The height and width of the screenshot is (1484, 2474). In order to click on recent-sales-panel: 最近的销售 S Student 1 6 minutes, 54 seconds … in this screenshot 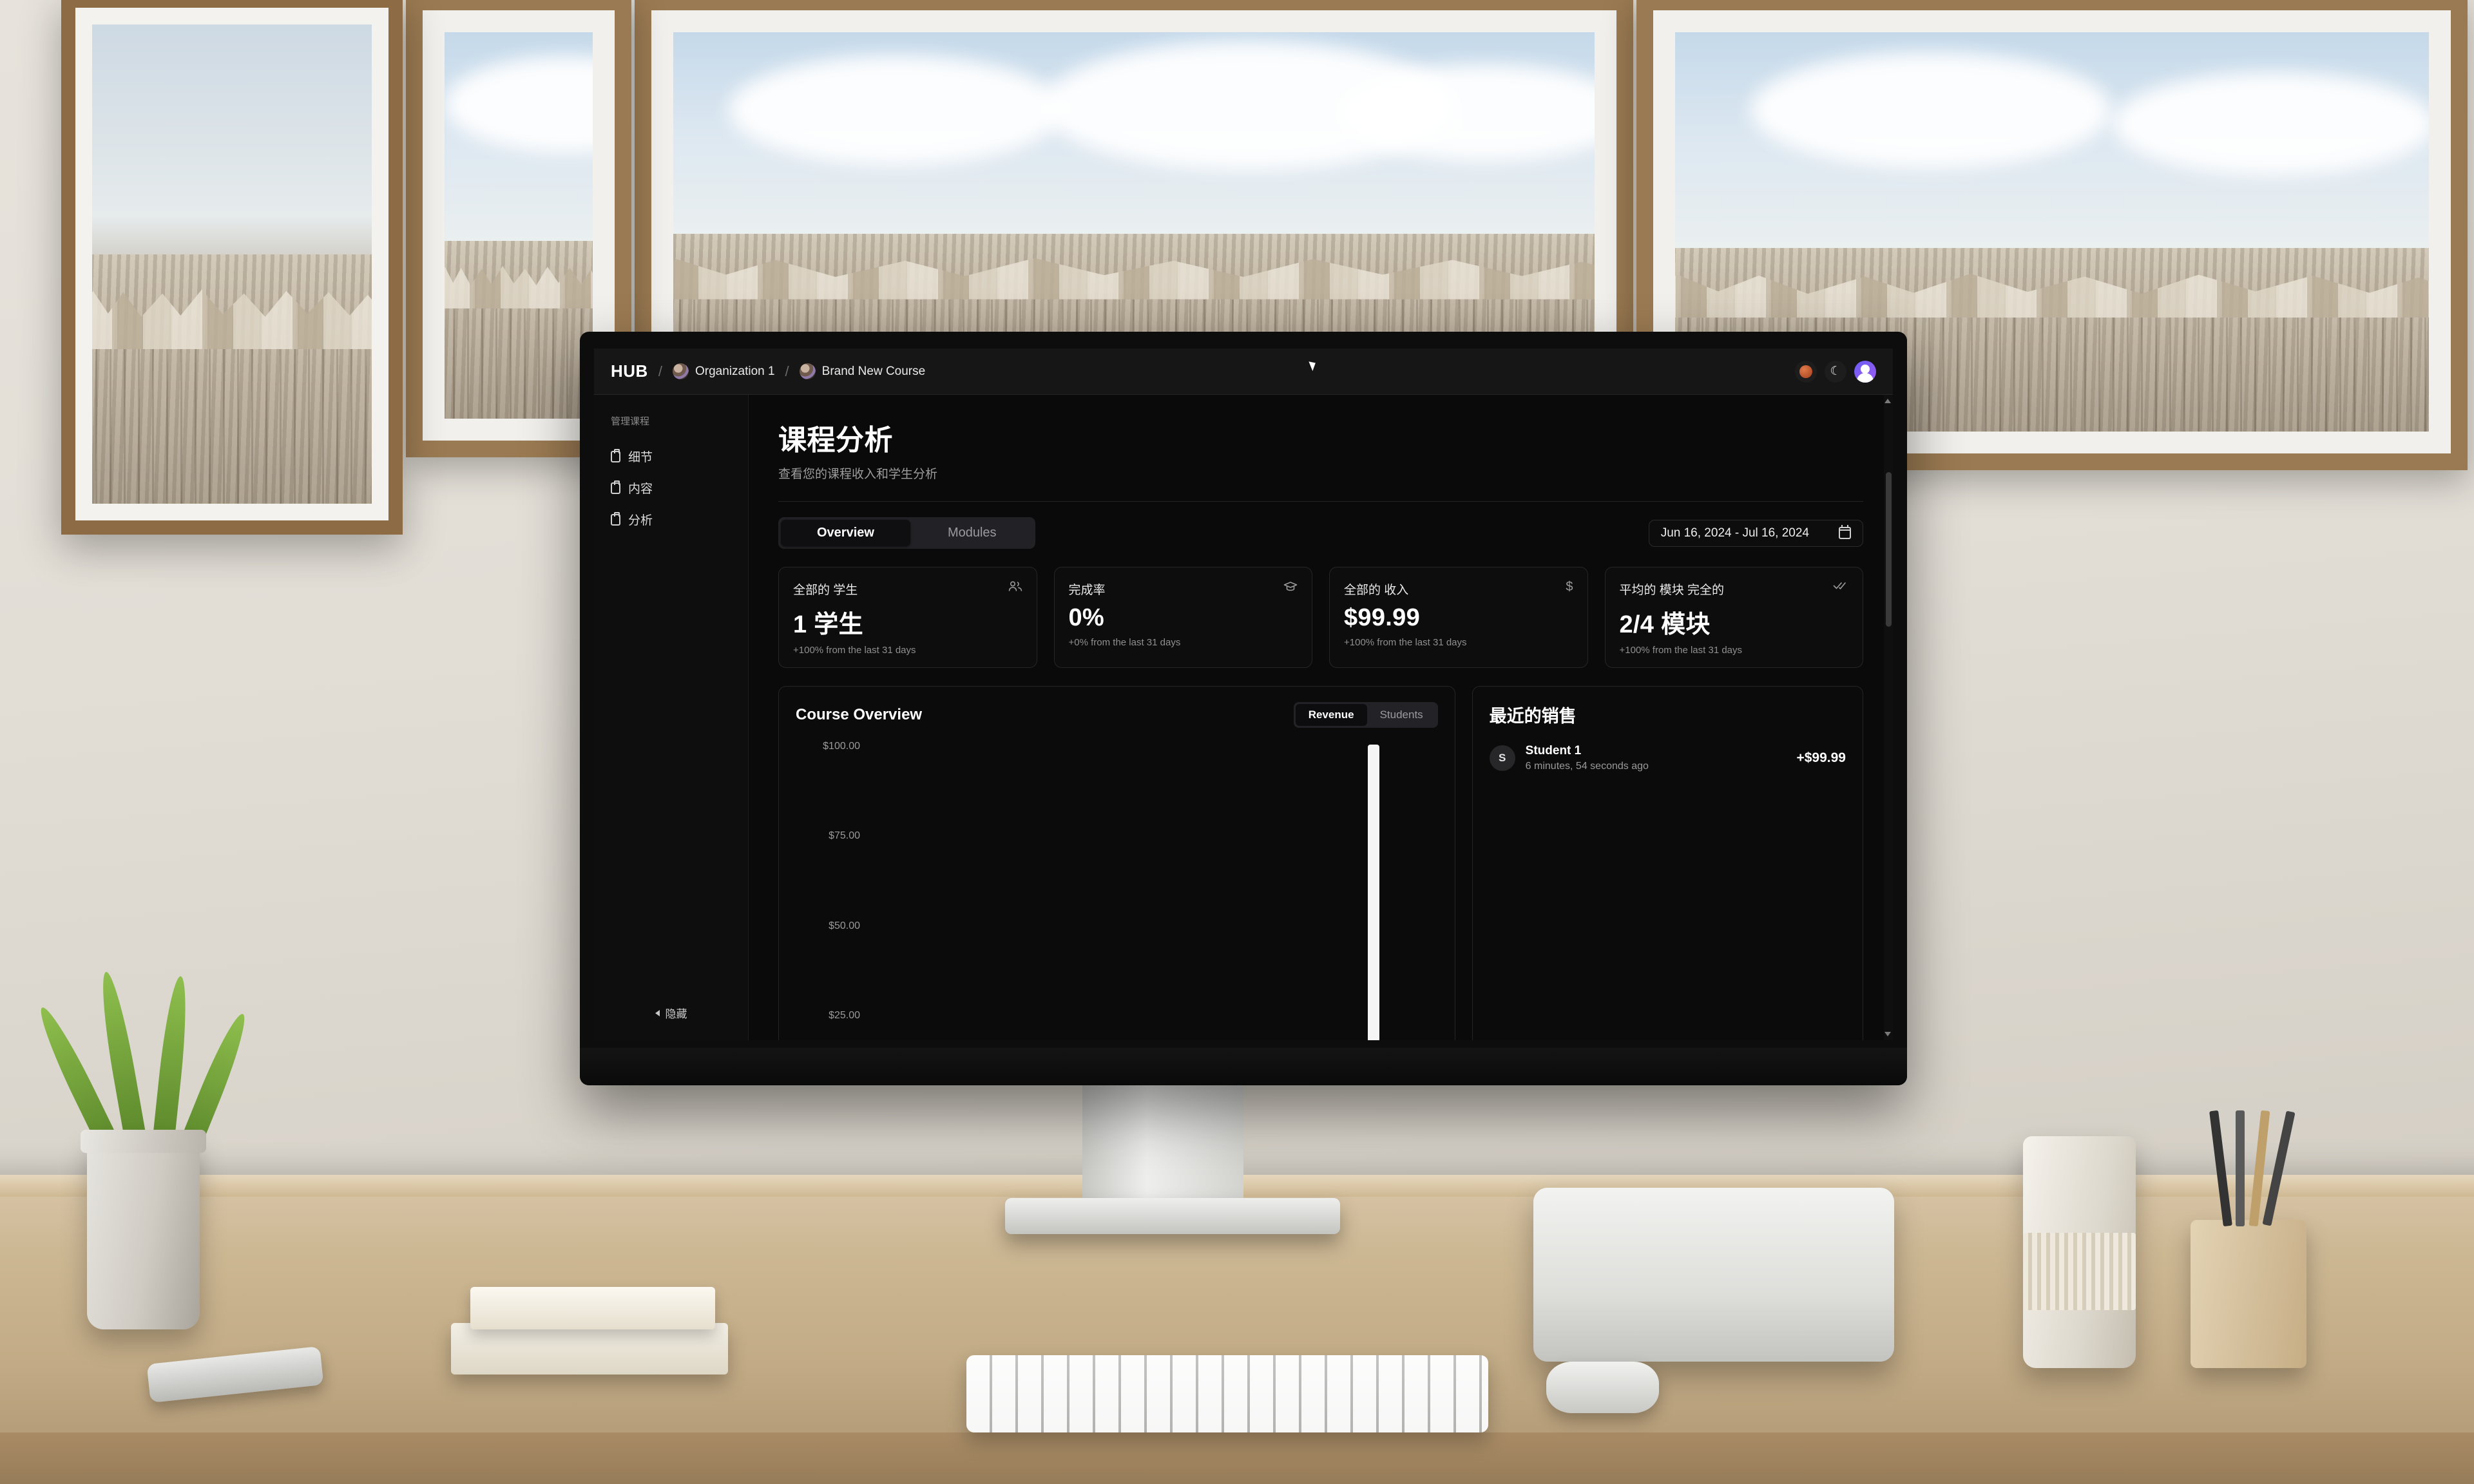, I will do `click(1667, 863)`.